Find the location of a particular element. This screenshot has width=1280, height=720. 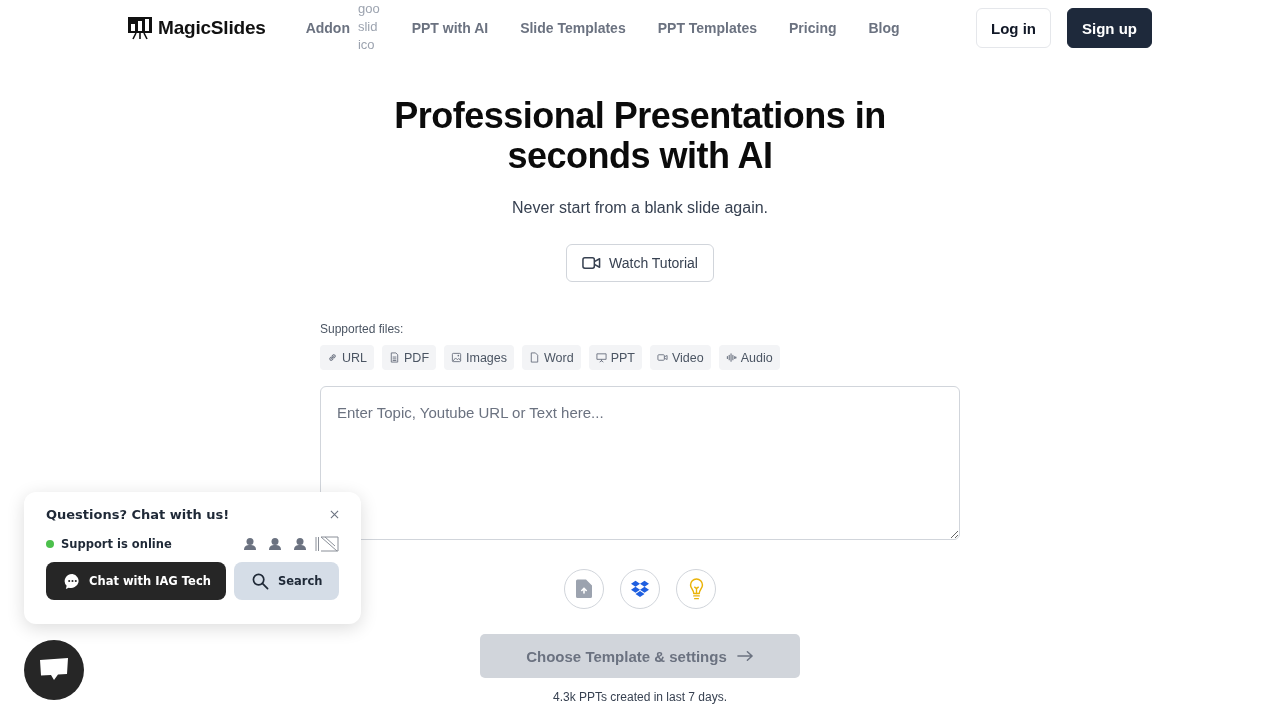

dropbox-icon is located at coordinates (640, 589).